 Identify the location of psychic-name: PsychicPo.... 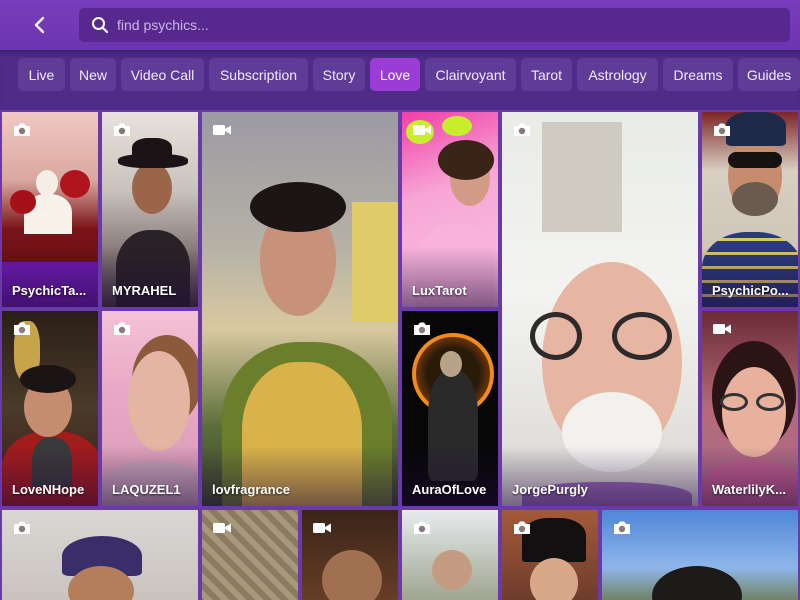
(750, 290).